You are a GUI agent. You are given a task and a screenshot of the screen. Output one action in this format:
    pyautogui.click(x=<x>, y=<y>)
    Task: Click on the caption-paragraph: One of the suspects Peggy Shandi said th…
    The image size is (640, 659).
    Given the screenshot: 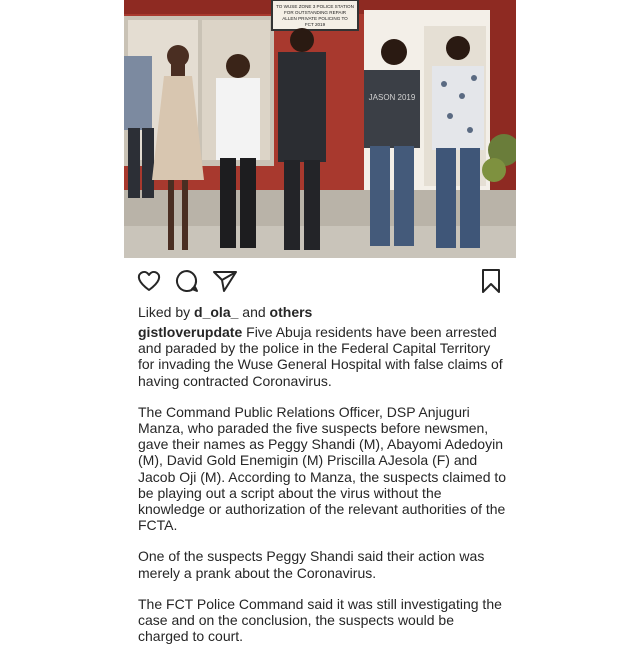 What is the action you would take?
    pyautogui.click(x=311, y=564)
    